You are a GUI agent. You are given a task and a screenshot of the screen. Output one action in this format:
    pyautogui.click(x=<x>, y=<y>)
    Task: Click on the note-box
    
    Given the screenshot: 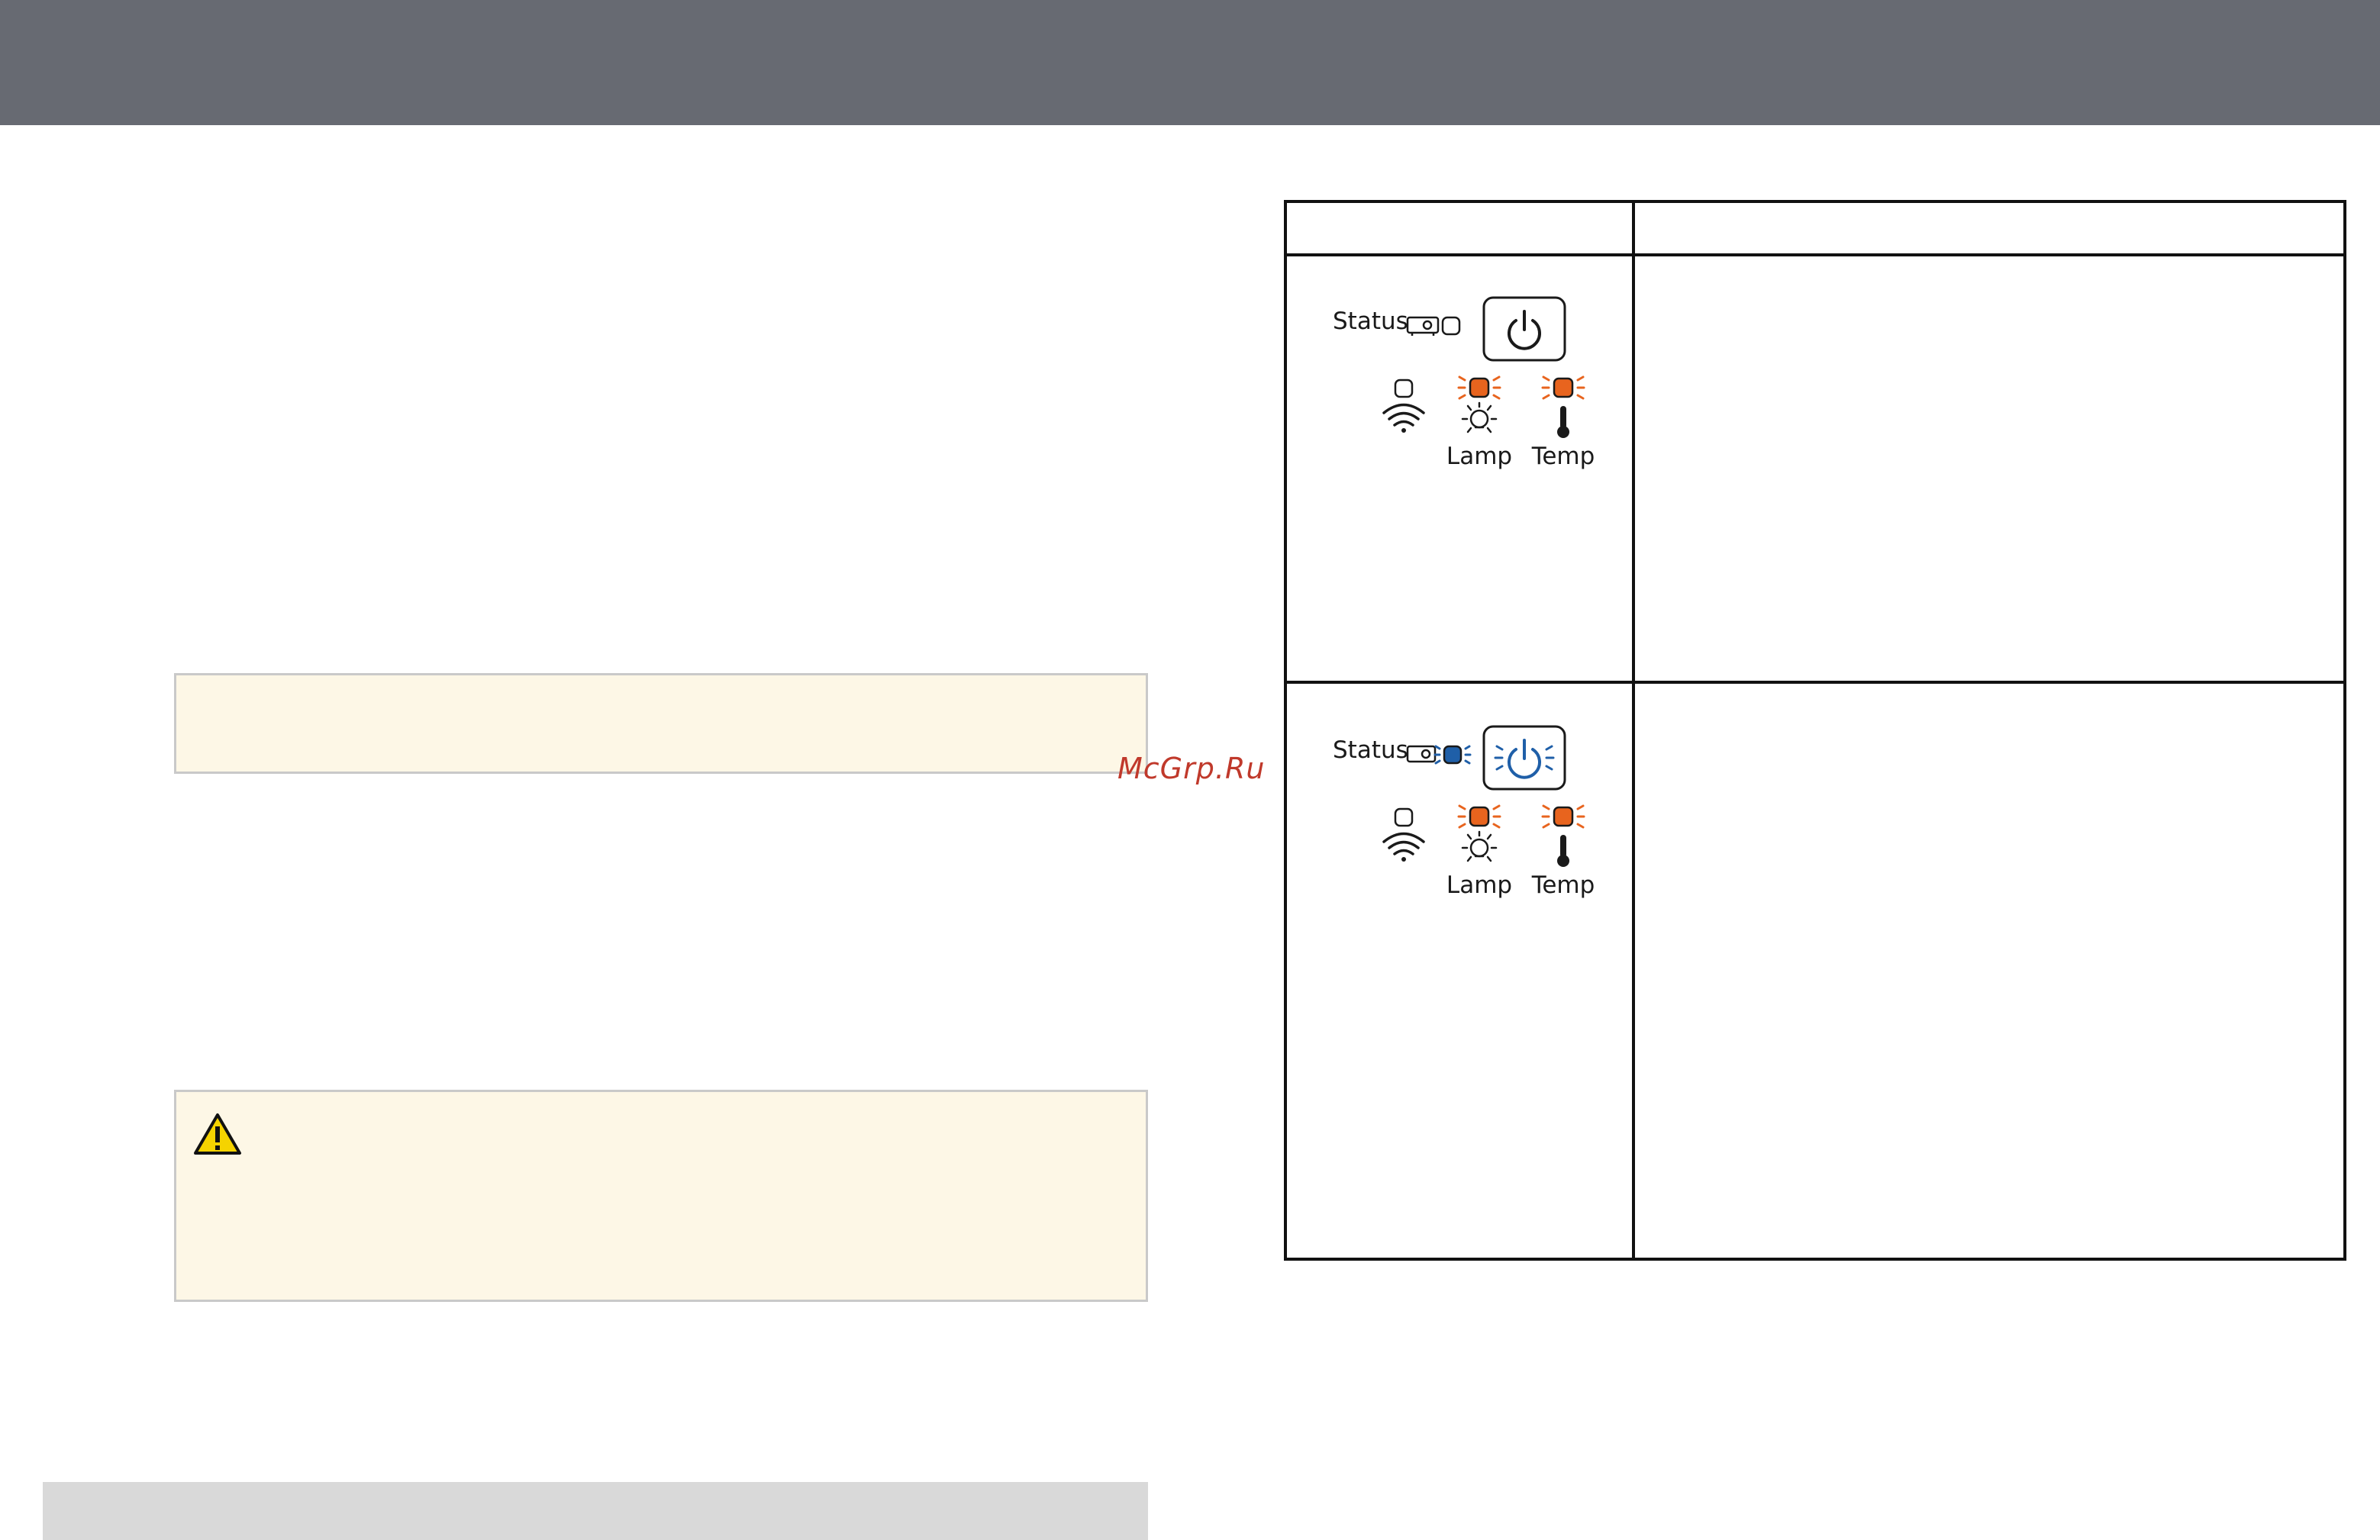 What is the action you would take?
    pyautogui.click(x=661, y=723)
    